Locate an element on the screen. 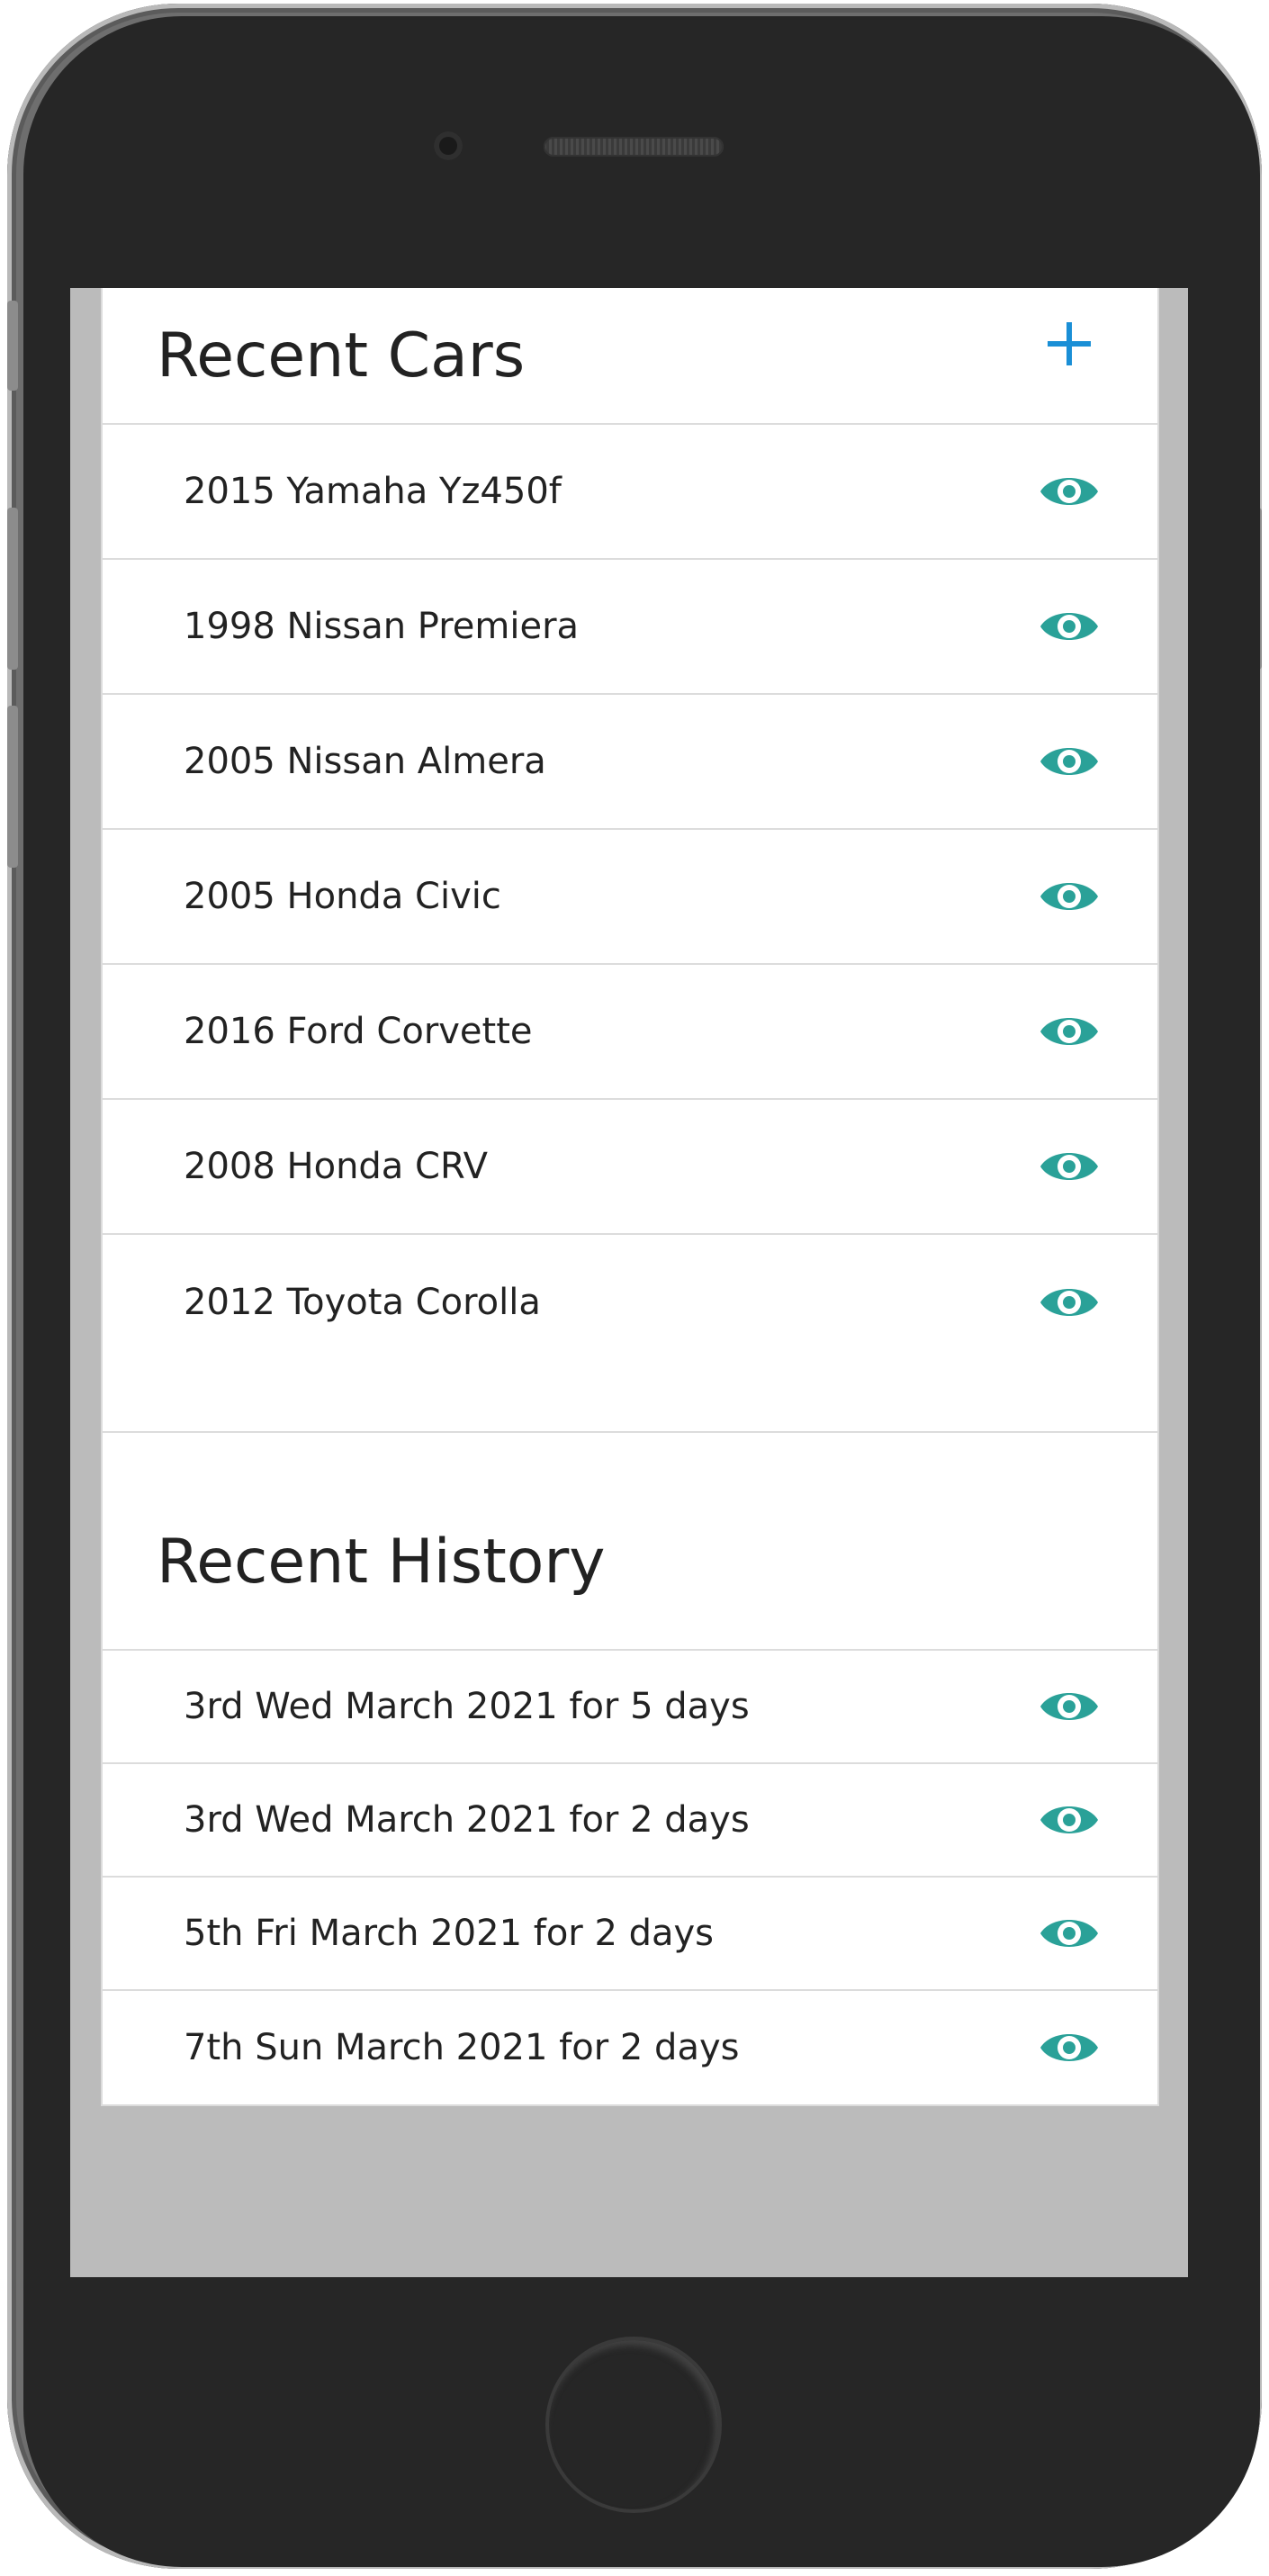  front-camera-icon is located at coordinates (449, 145).